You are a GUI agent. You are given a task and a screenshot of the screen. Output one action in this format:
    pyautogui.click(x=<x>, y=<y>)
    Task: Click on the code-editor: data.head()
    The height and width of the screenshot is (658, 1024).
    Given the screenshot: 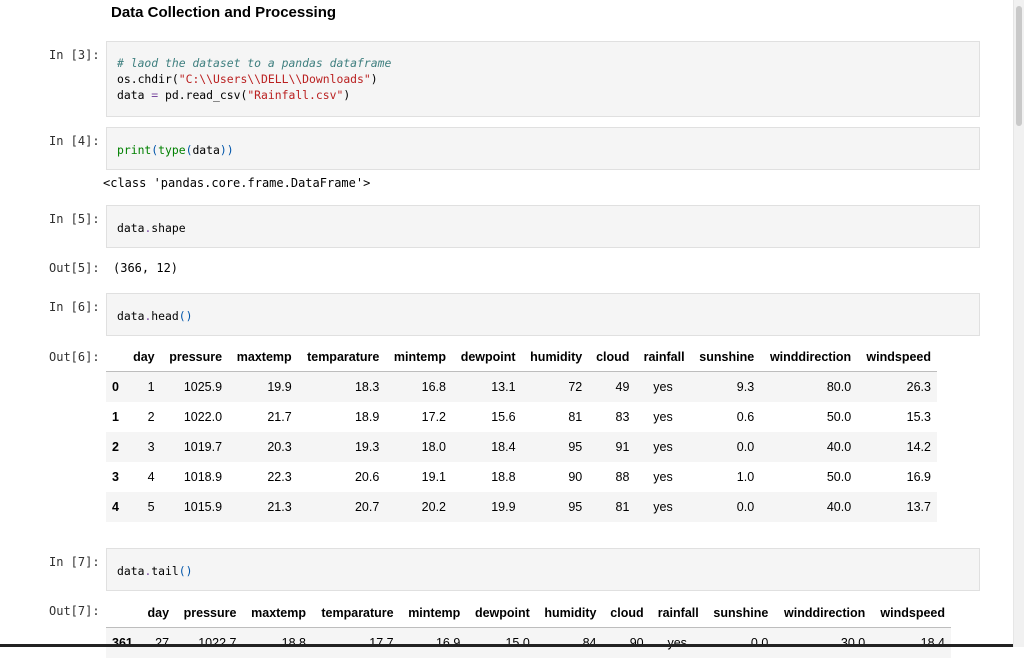 What is the action you would take?
    pyautogui.click(x=154, y=316)
    